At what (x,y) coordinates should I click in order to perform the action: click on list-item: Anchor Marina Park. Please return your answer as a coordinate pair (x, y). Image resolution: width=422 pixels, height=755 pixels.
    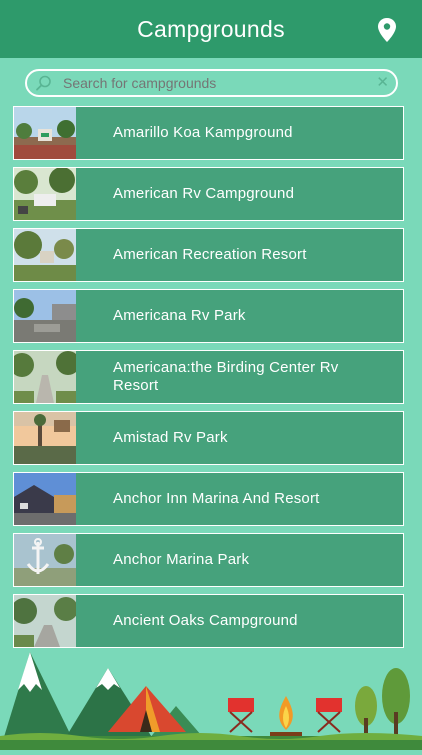
    Looking at the image, I should click on (208, 560).